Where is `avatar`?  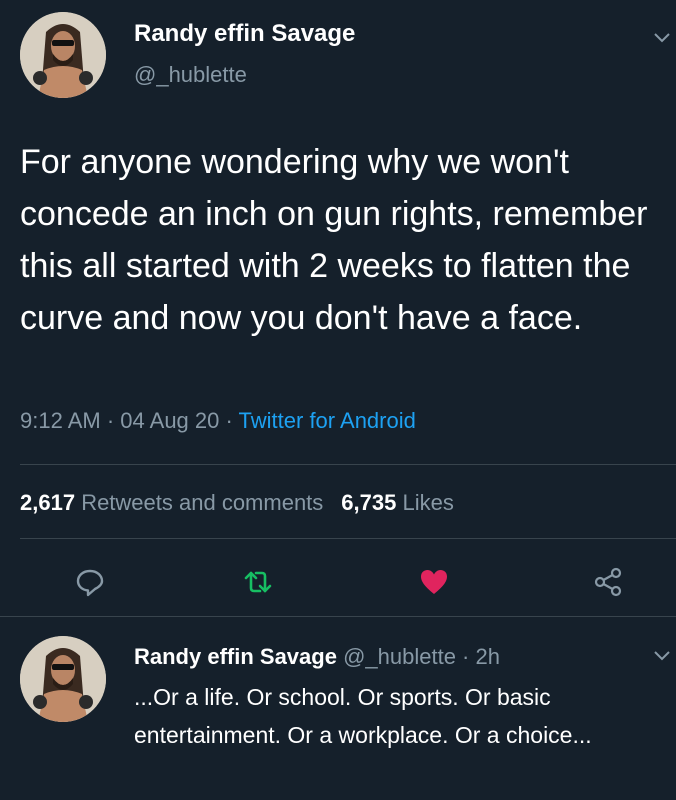 avatar is located at coordinates (63, 55).